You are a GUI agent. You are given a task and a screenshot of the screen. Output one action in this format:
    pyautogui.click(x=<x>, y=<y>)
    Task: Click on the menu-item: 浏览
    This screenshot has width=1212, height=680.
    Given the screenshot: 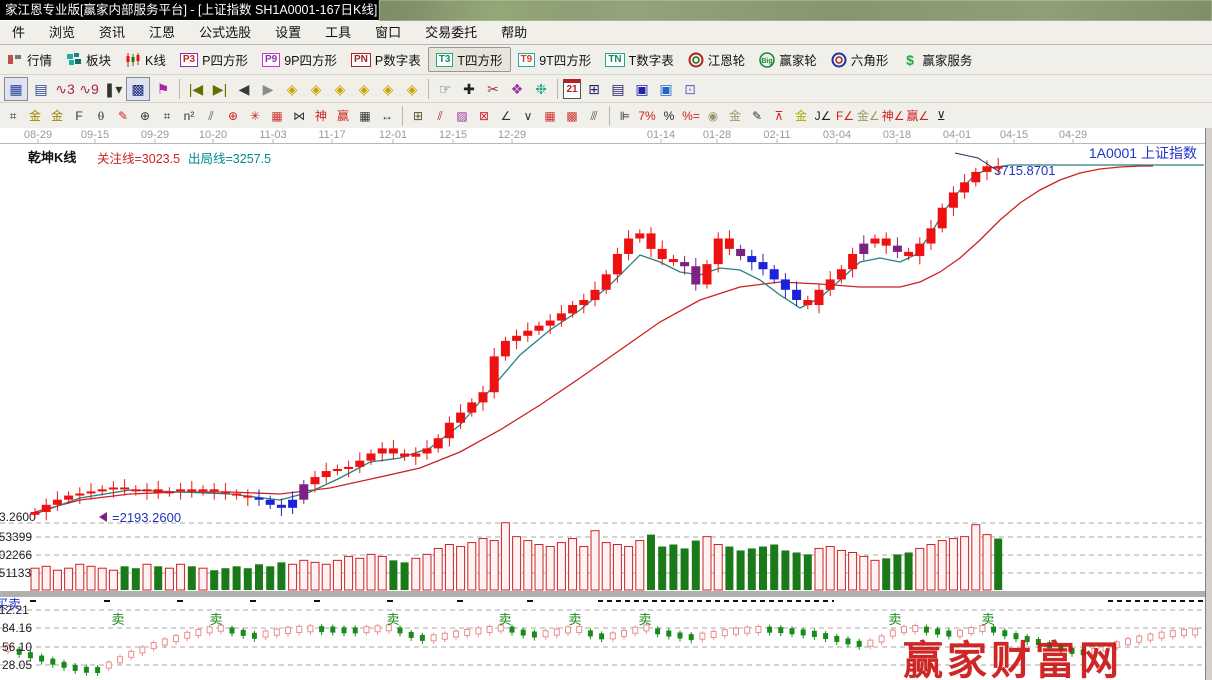 What is the action you would take?
    pyautogui.click(x=62, y=32)
    